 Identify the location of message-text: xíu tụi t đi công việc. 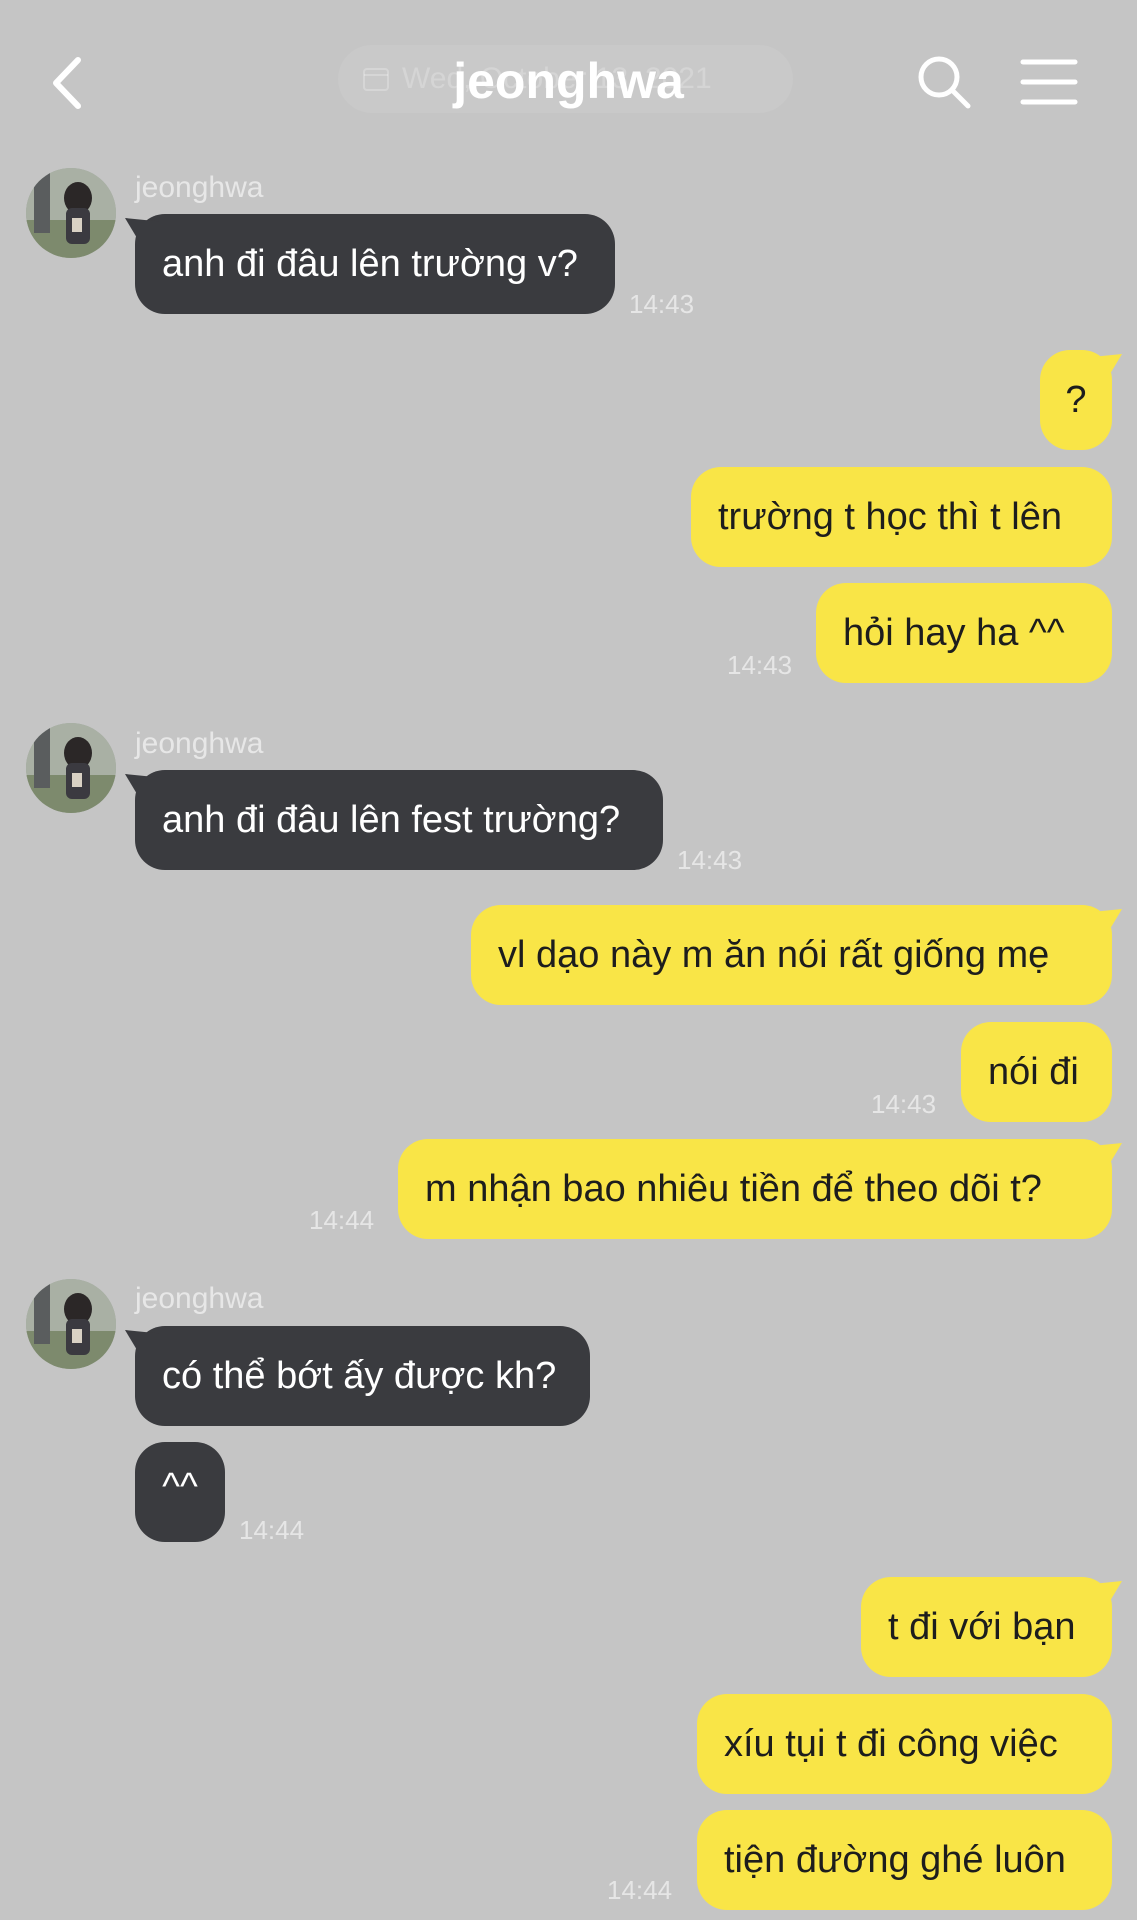
(891, 1744).